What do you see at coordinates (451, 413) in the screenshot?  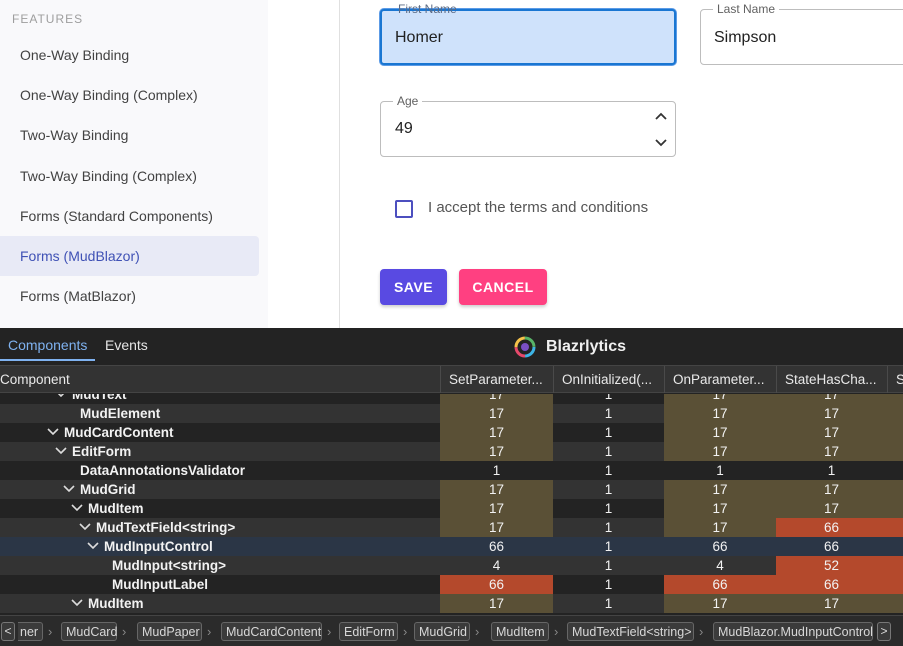 I see `table-row: MudElement 17 1 17 17` at bounding box center [451, 413].